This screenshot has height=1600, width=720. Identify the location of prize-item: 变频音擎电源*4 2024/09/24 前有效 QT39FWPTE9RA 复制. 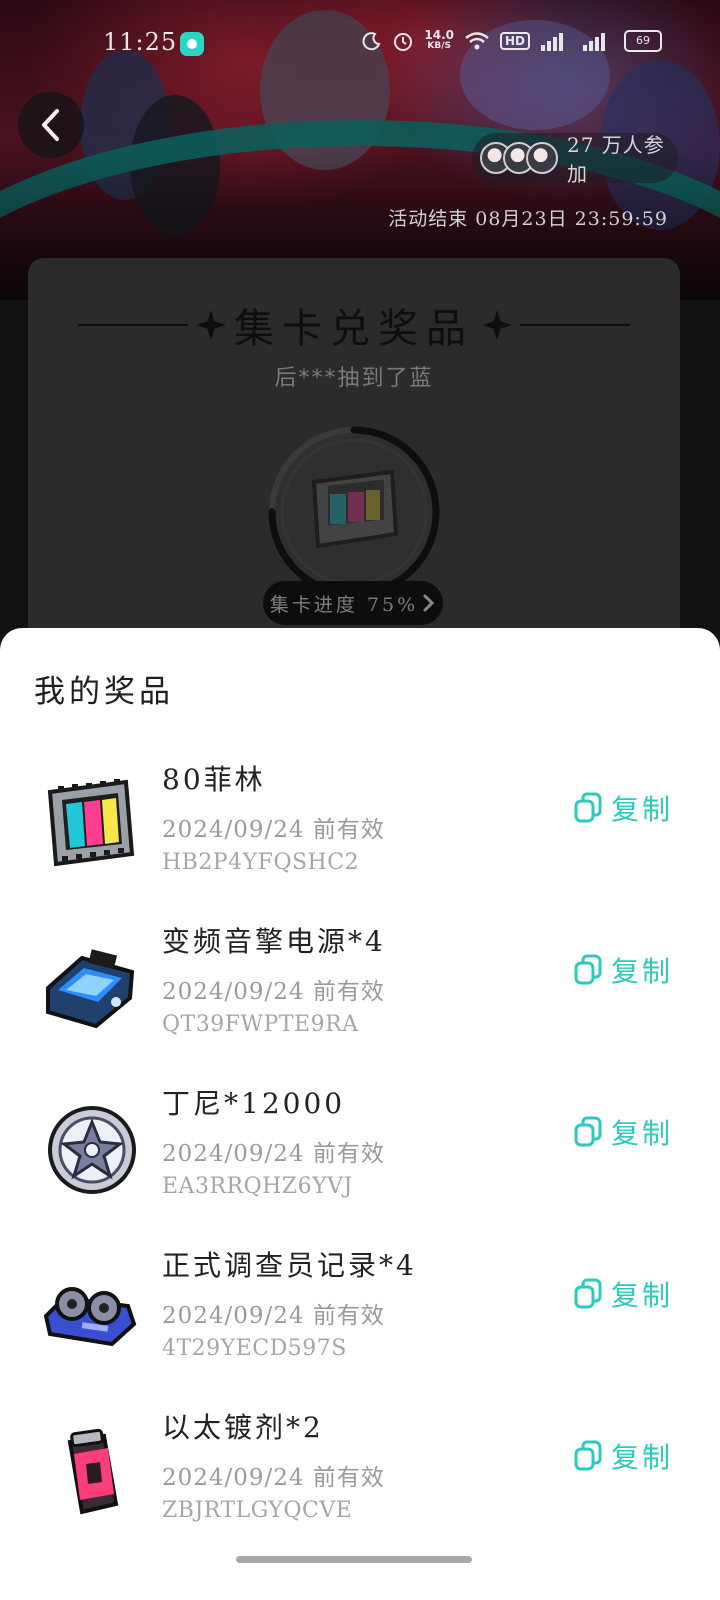
(360, 990).